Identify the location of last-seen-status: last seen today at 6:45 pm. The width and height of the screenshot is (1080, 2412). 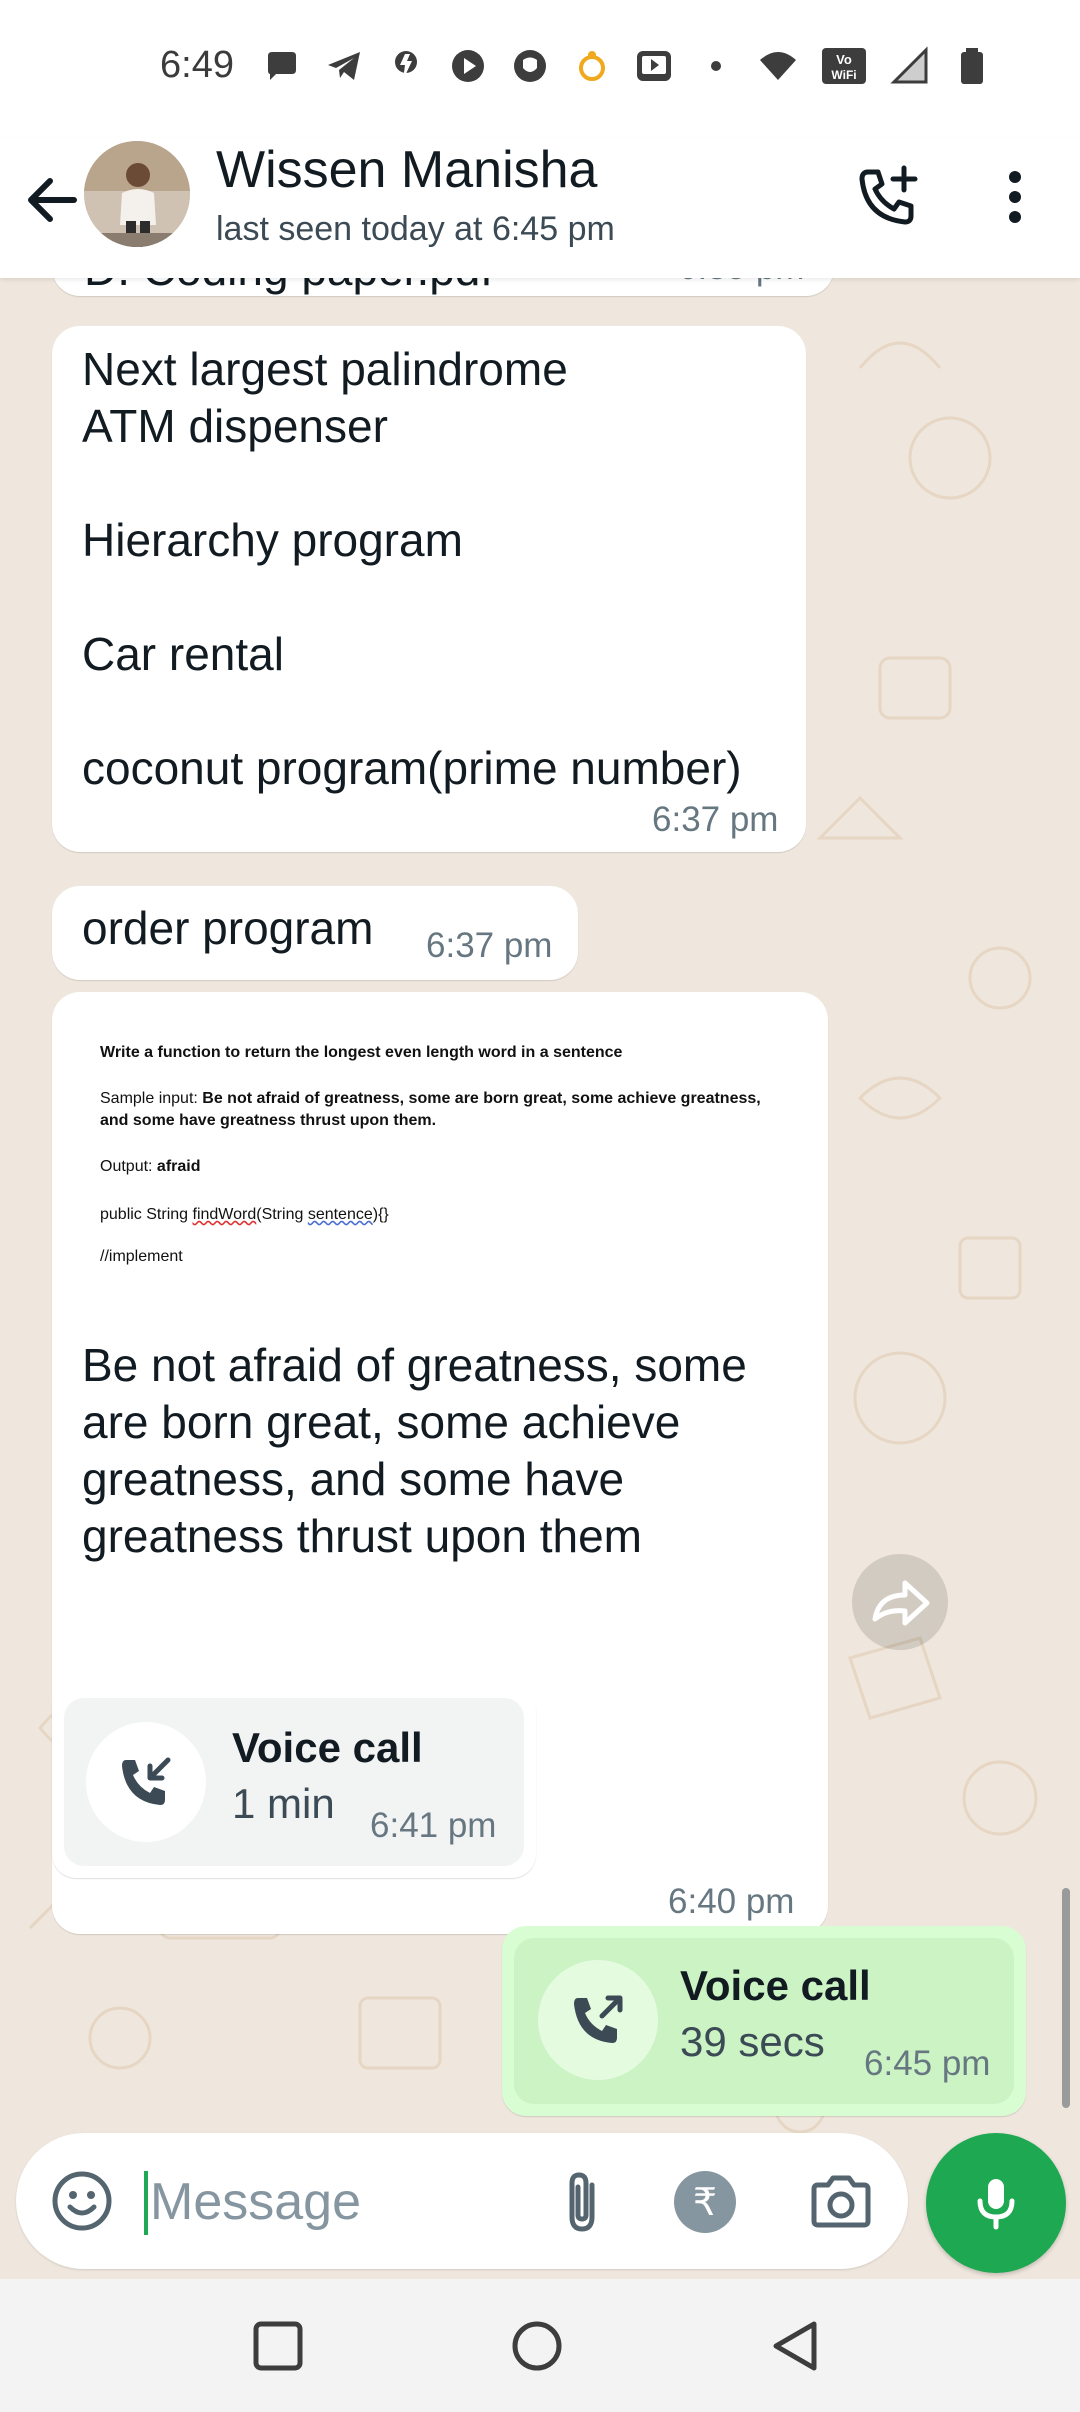
(415, 229).